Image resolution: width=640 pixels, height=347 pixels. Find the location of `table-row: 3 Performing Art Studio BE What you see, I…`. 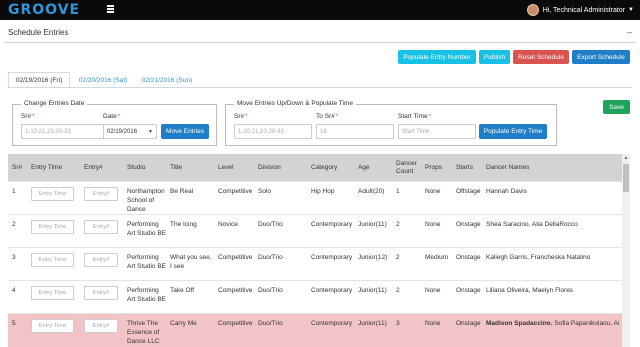

table-row: 3 Performing Art Studio BE What you see, I… is located at coordinates (315, 263).